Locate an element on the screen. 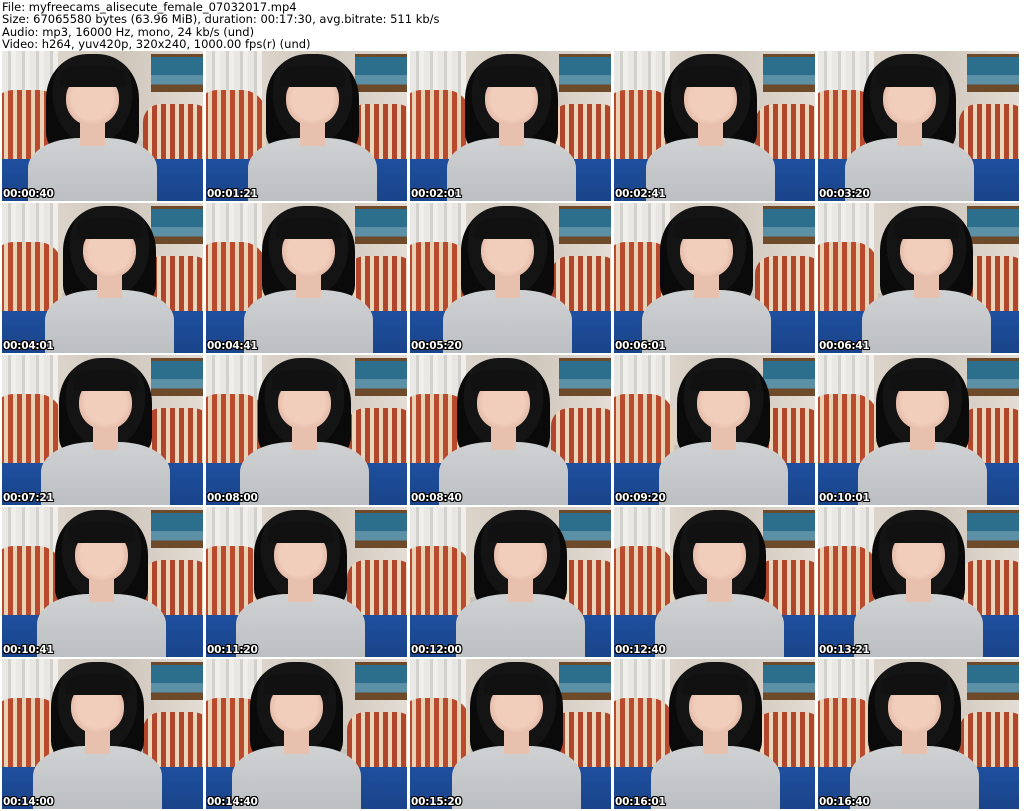  video-thumbnail: 00:15:20 is located at coordinates (510, 734).